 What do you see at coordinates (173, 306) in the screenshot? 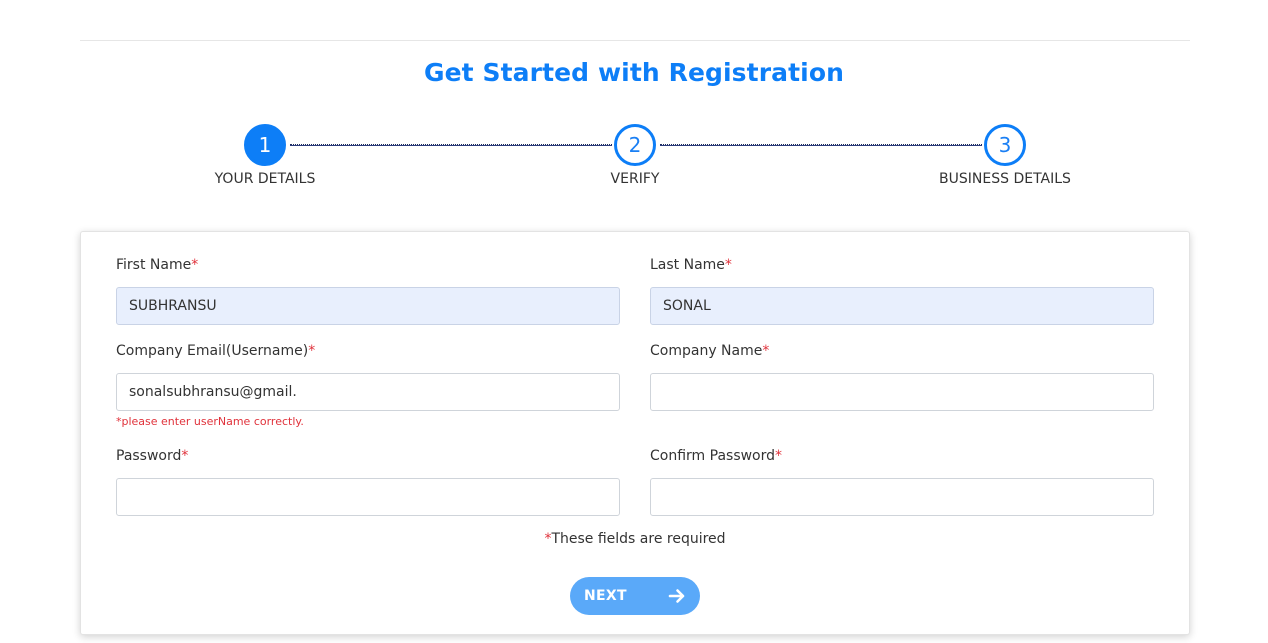
I see `first-name-value: SUBHRANSU` at bounding box center [173, 306].